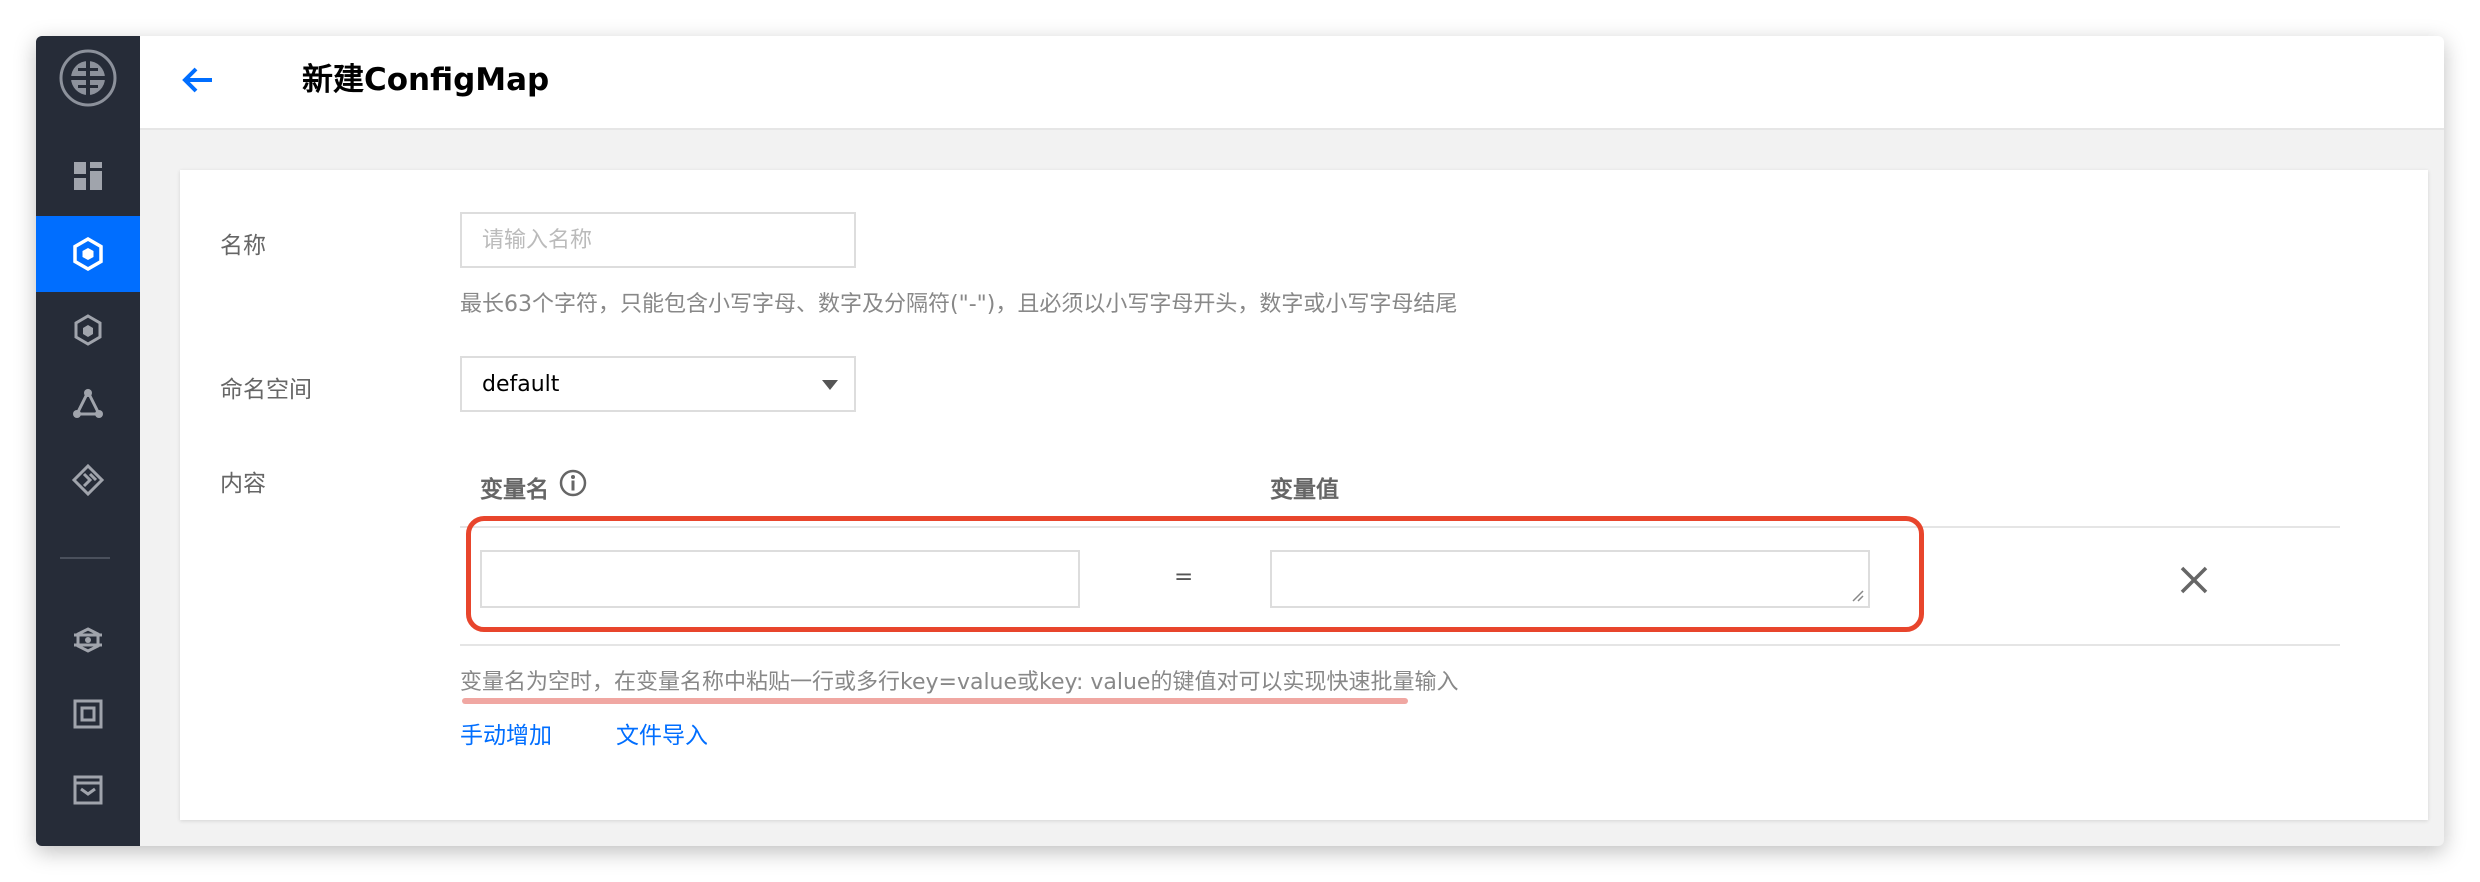 The width and height of the screenshot is (2480, 882). I want to click on var-name-input, so click(780, 579).